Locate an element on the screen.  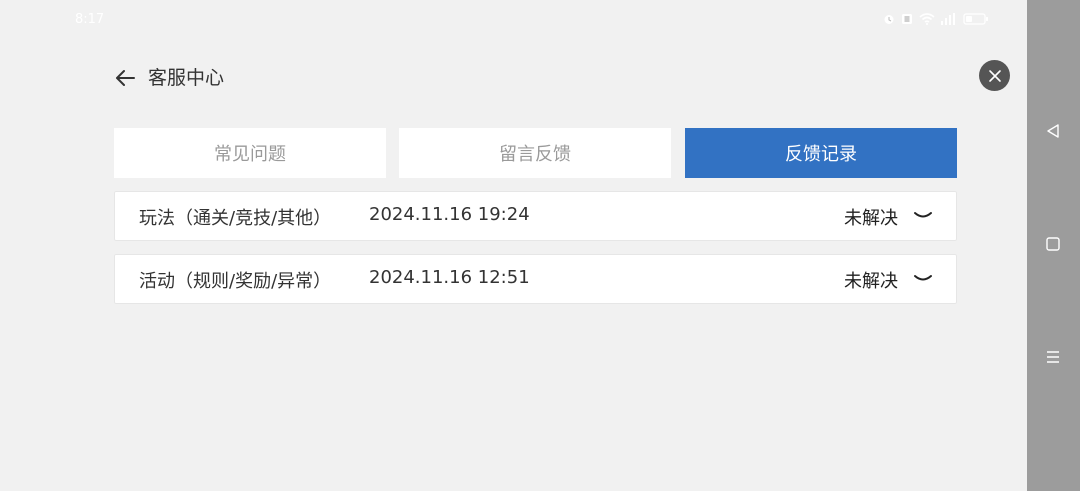
close-button is located at coordinates (994, 75).